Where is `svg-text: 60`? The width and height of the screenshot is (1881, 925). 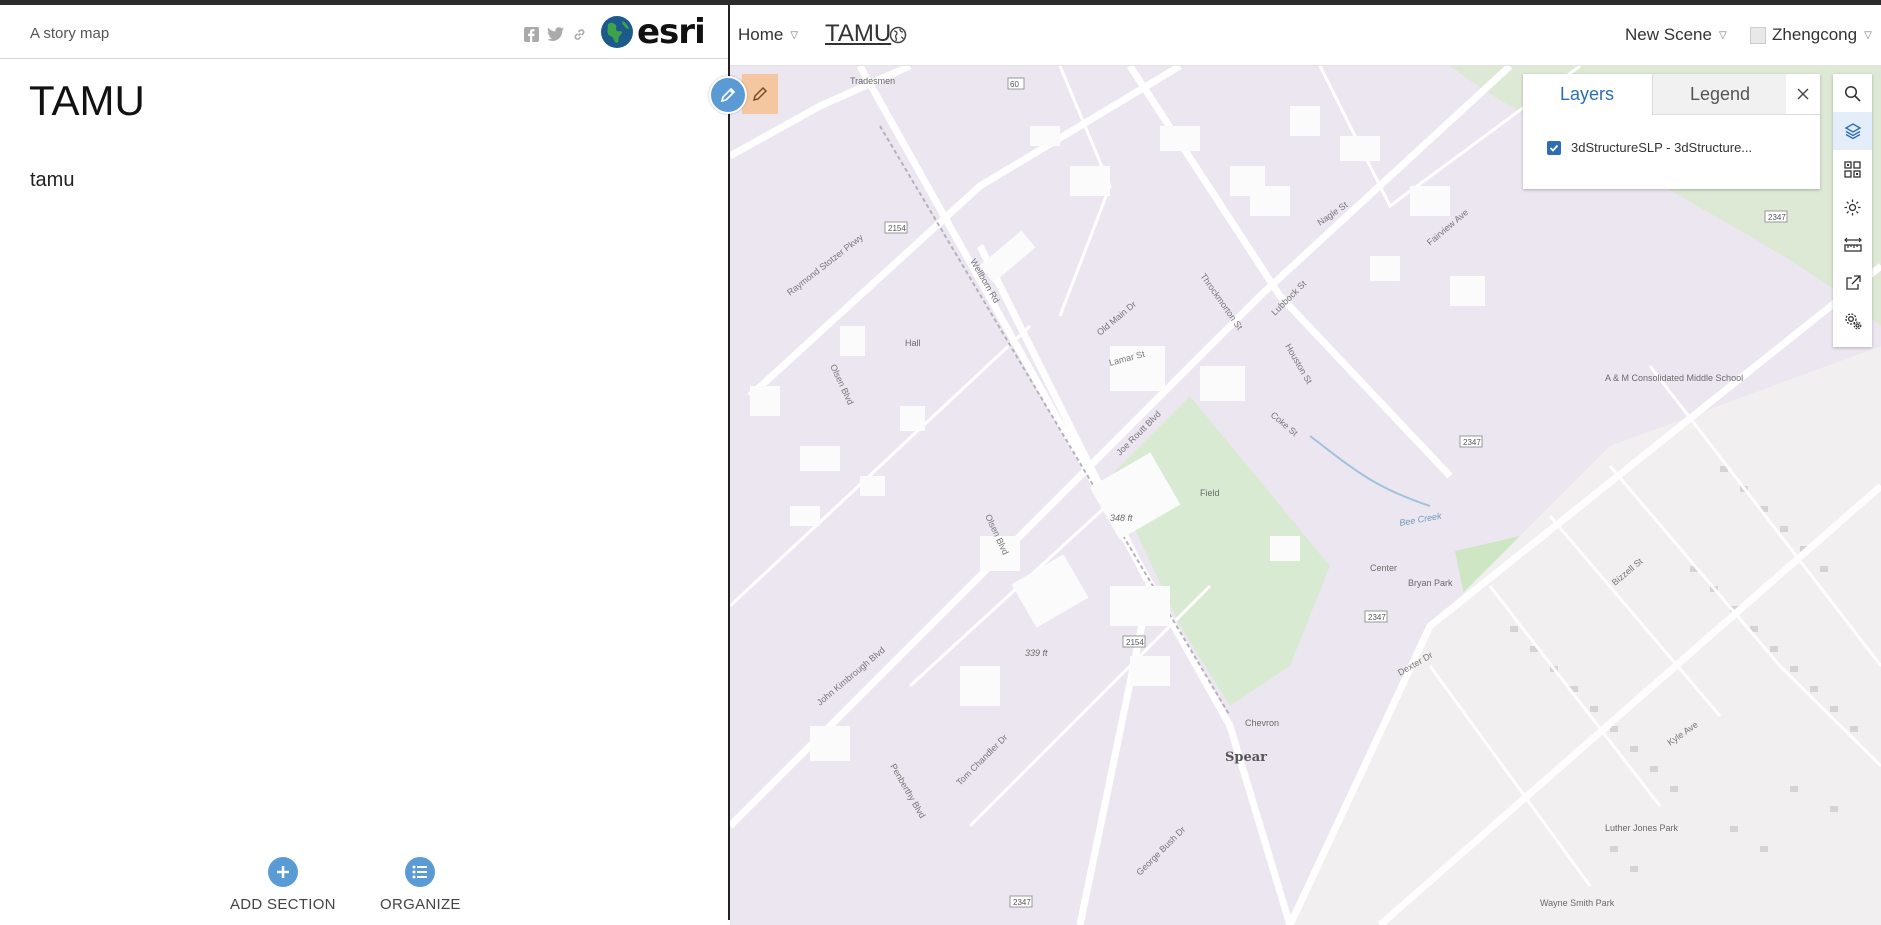
svg-text: 60 is located at coordinates (1014, 84).